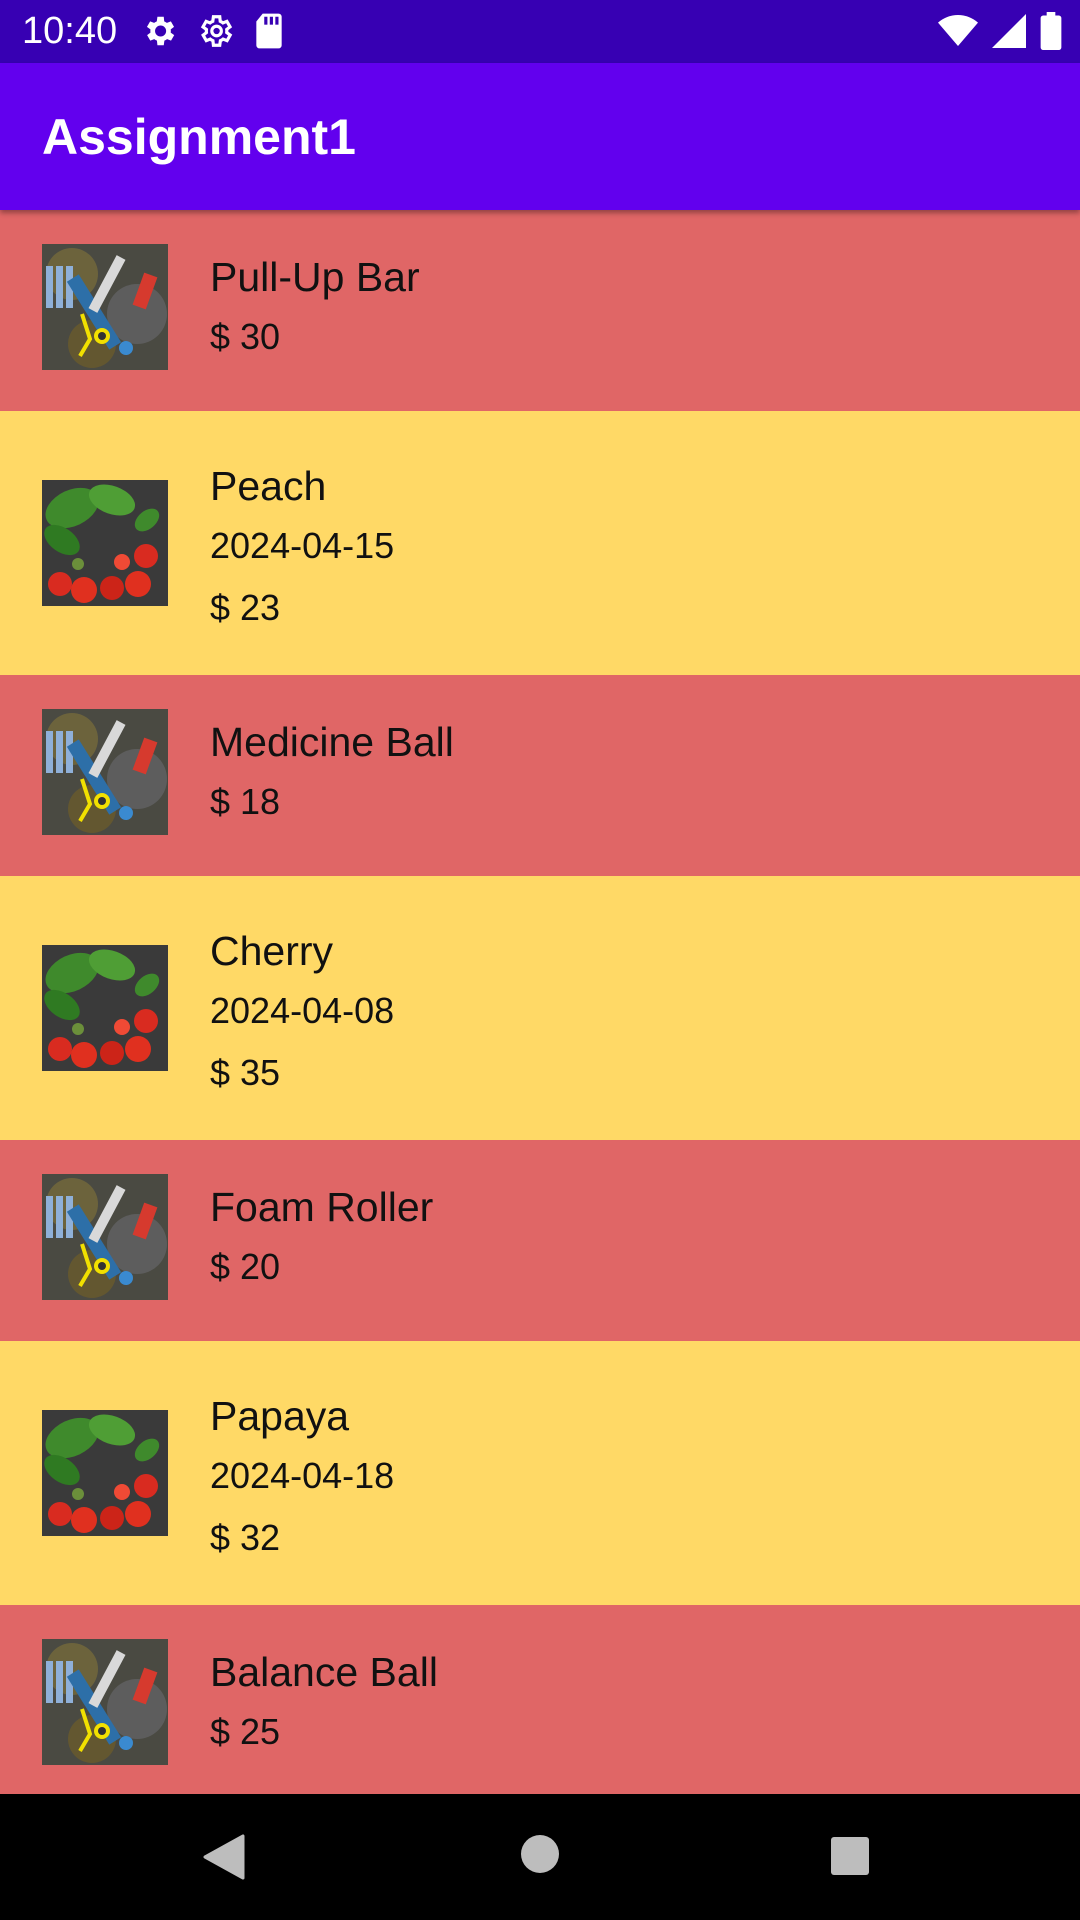  What do you see at coordinates (315, 277) in the screenshot?
I see `item-name: Pull-Up Bar` at bounding box center [315, 277].